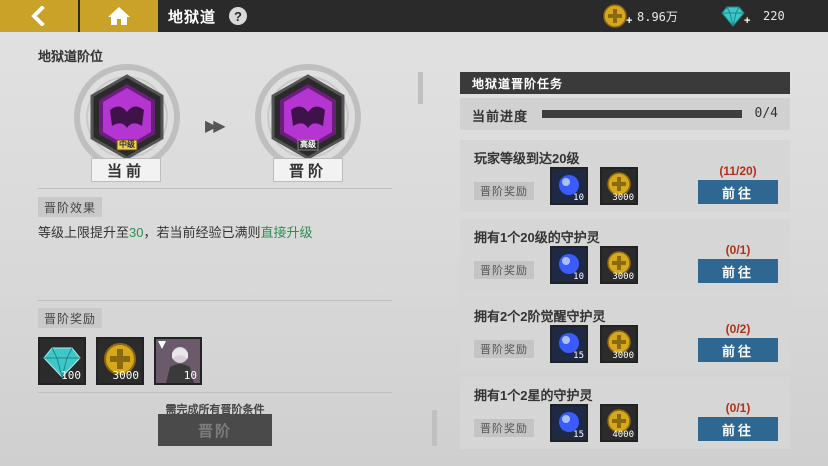 The image size is (828, 466). What do you see at coordinates (414, 16) in the screenshot?
I see `top-bar: 地狱道 ? 8.96万 + 220 +` at bounding box center [414, 16].